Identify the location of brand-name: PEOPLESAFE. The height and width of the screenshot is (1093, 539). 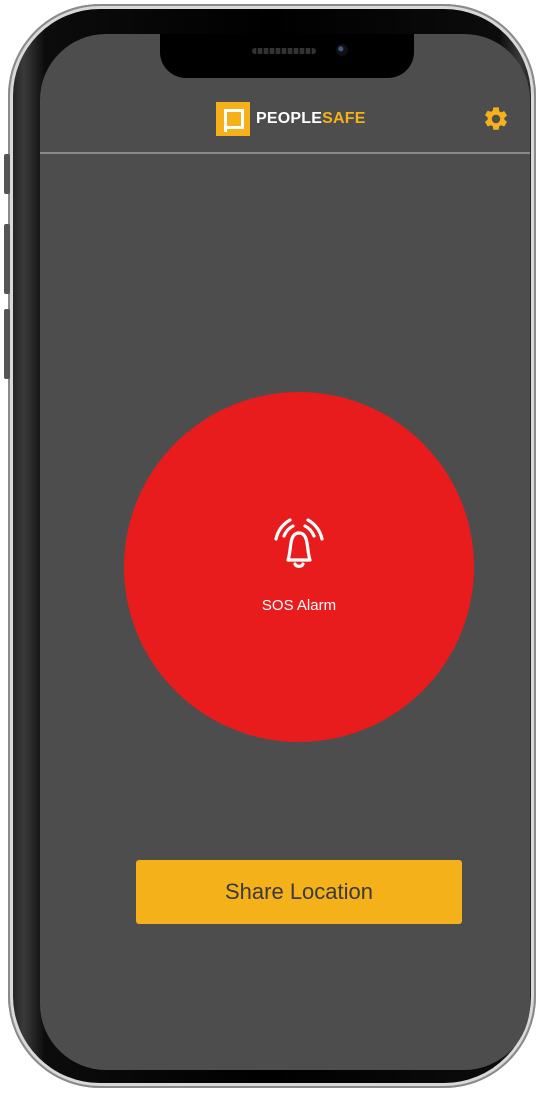
(311, 119).